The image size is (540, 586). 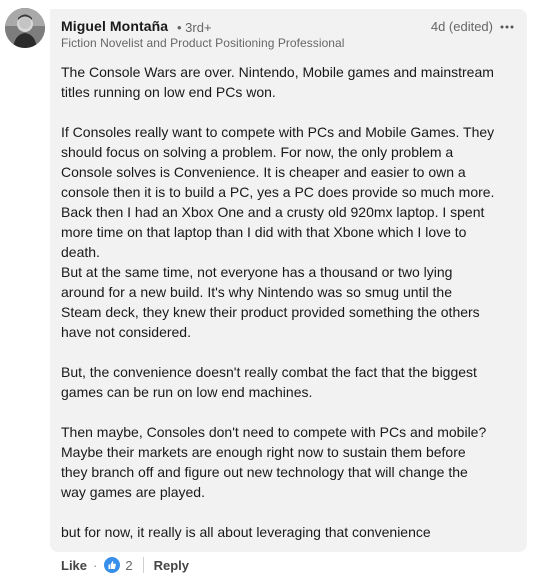 What do you see at coordinates (114, 26) in the screenshot?
I see `author-name: Miguel Montaña` at bounding box center [114, 26].